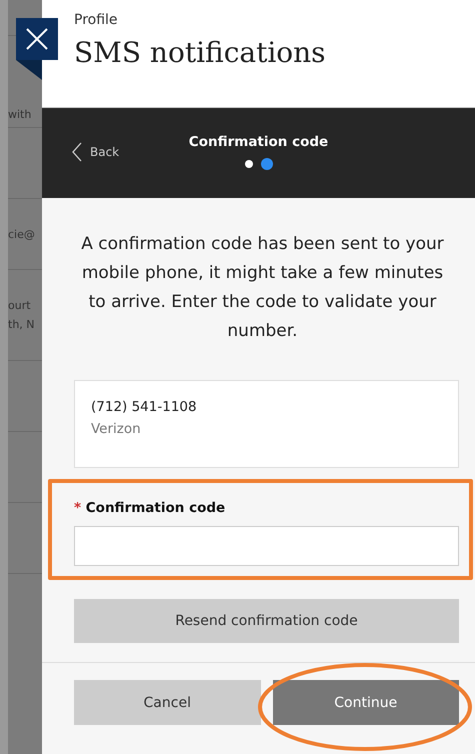 This screenshot has width=475, height=754. What do you see at coordinates (266, 621) in the screenshot?
I see `resend-button: Resend confirmation code` at bounding box center [266, 621].